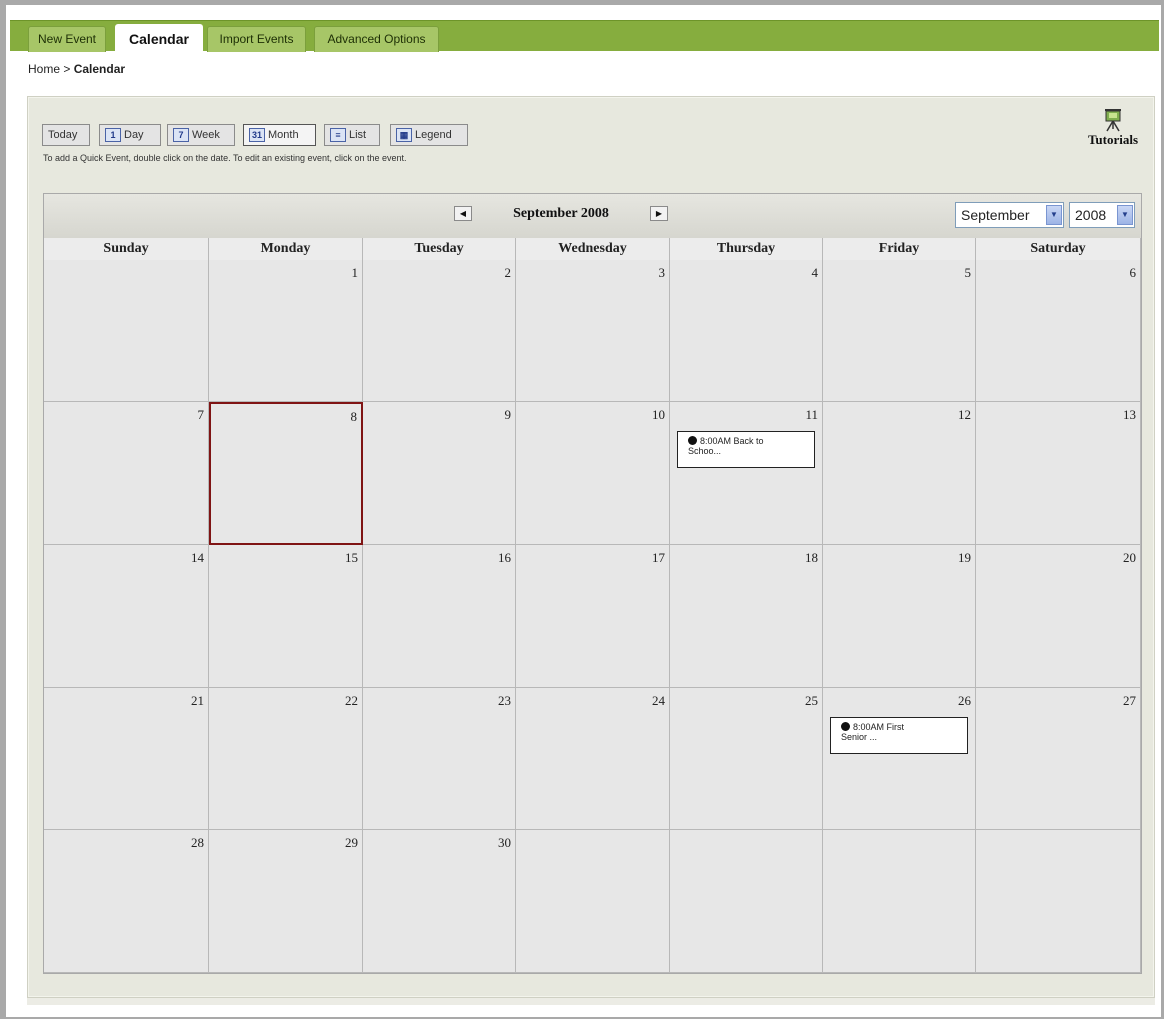 The height and width of the screenshot is (1019, 1164). What do you see at coordinates (732, 441) in the screenshot?
I see `event-title-line1: 8:00AM Back to` at bounding box center [732, 441].